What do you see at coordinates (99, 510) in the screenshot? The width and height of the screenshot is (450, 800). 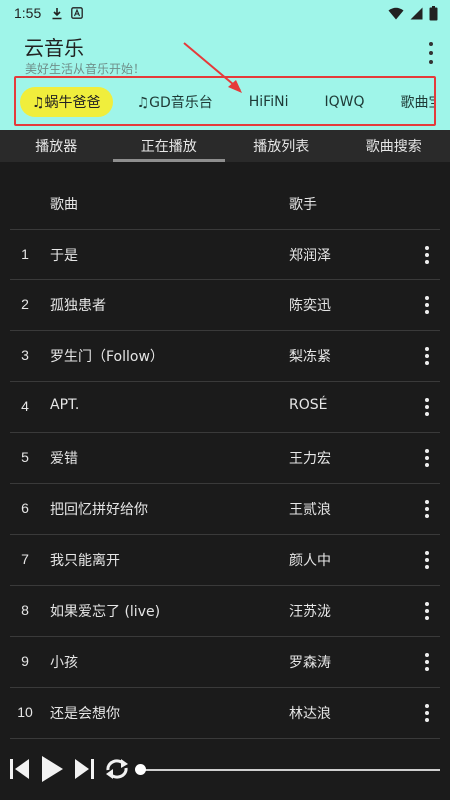 I see `song-title: 把回忆拼好给你` at bounding box center [99, 510].